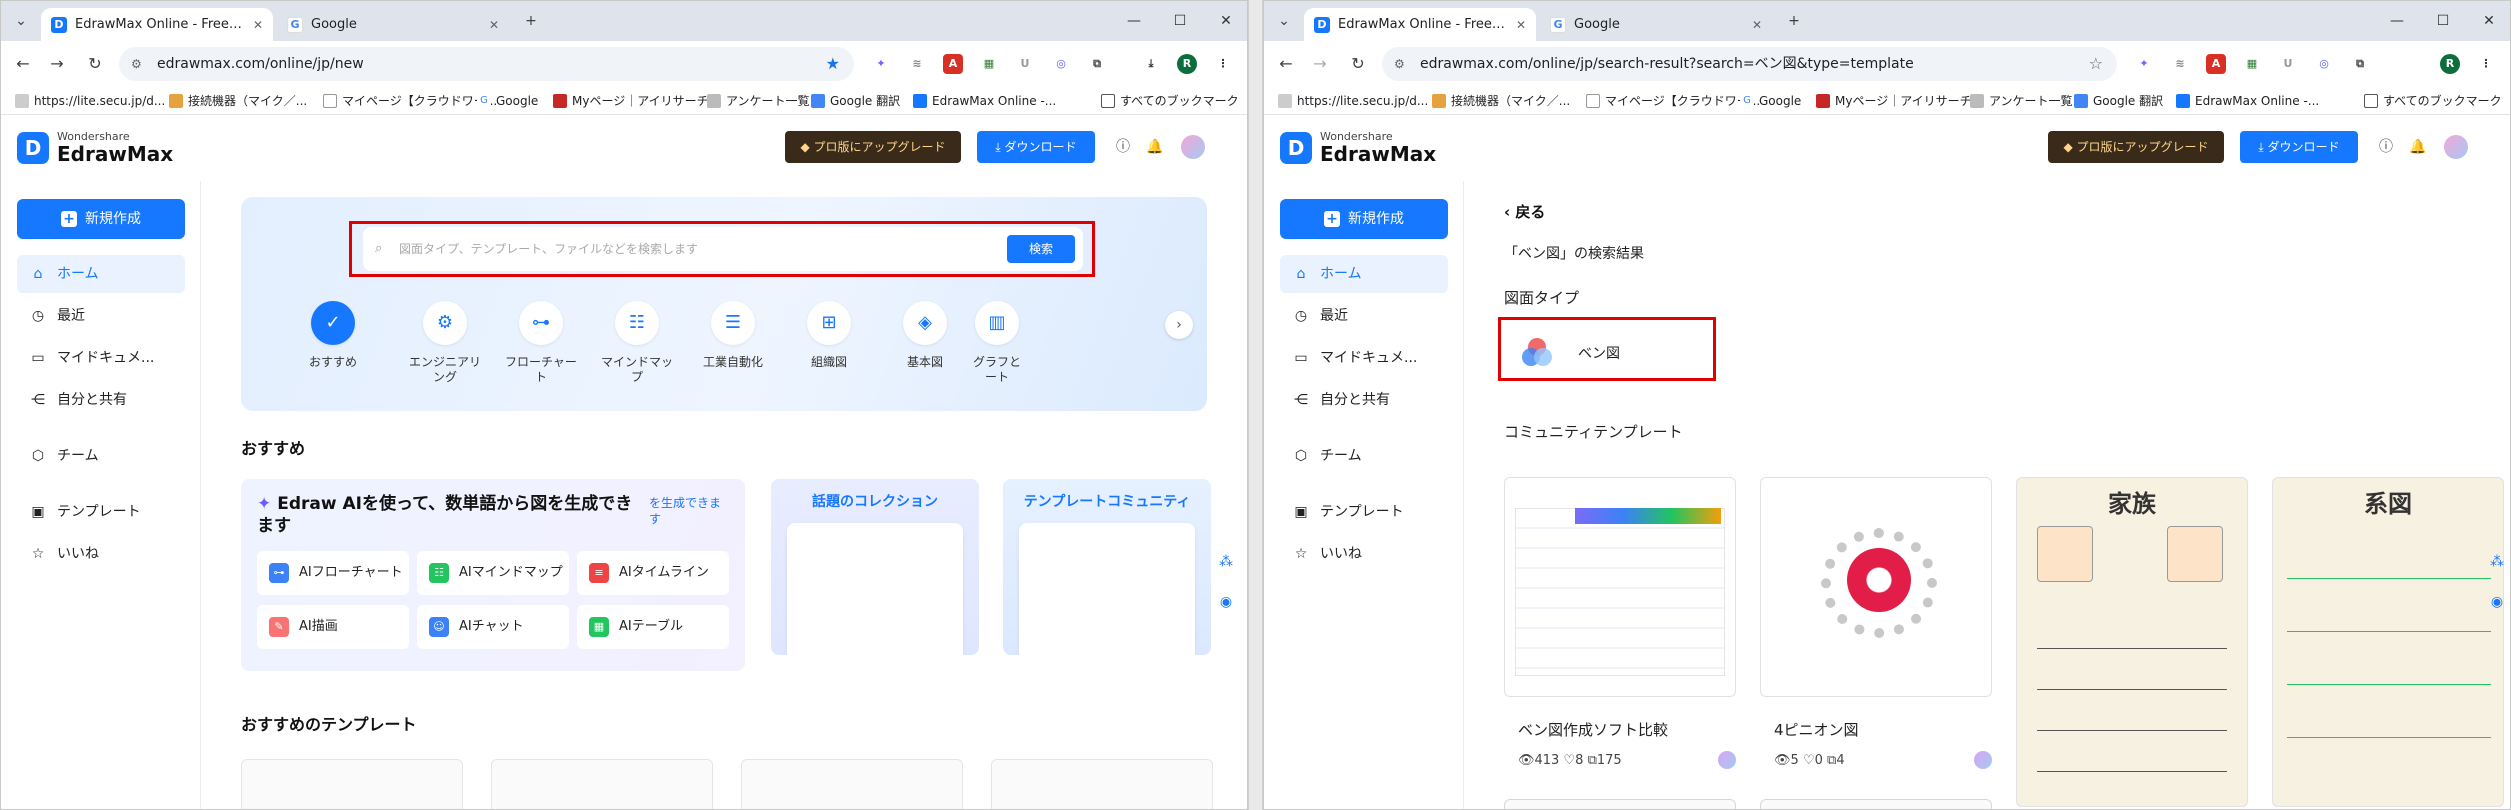 This screenshot has height=810, width=2511. I want to click on extension-icon: ≋, so click(917, 64).